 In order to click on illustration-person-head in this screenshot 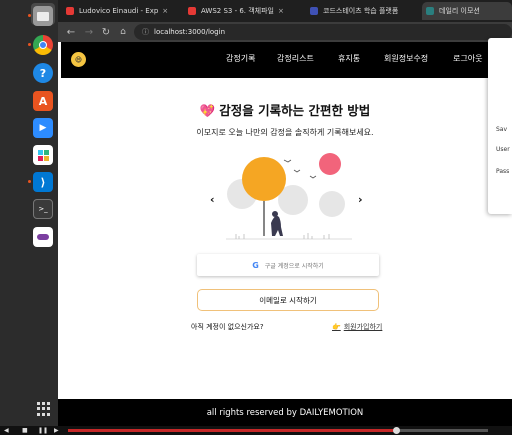, I will do `click(275, 214)`.